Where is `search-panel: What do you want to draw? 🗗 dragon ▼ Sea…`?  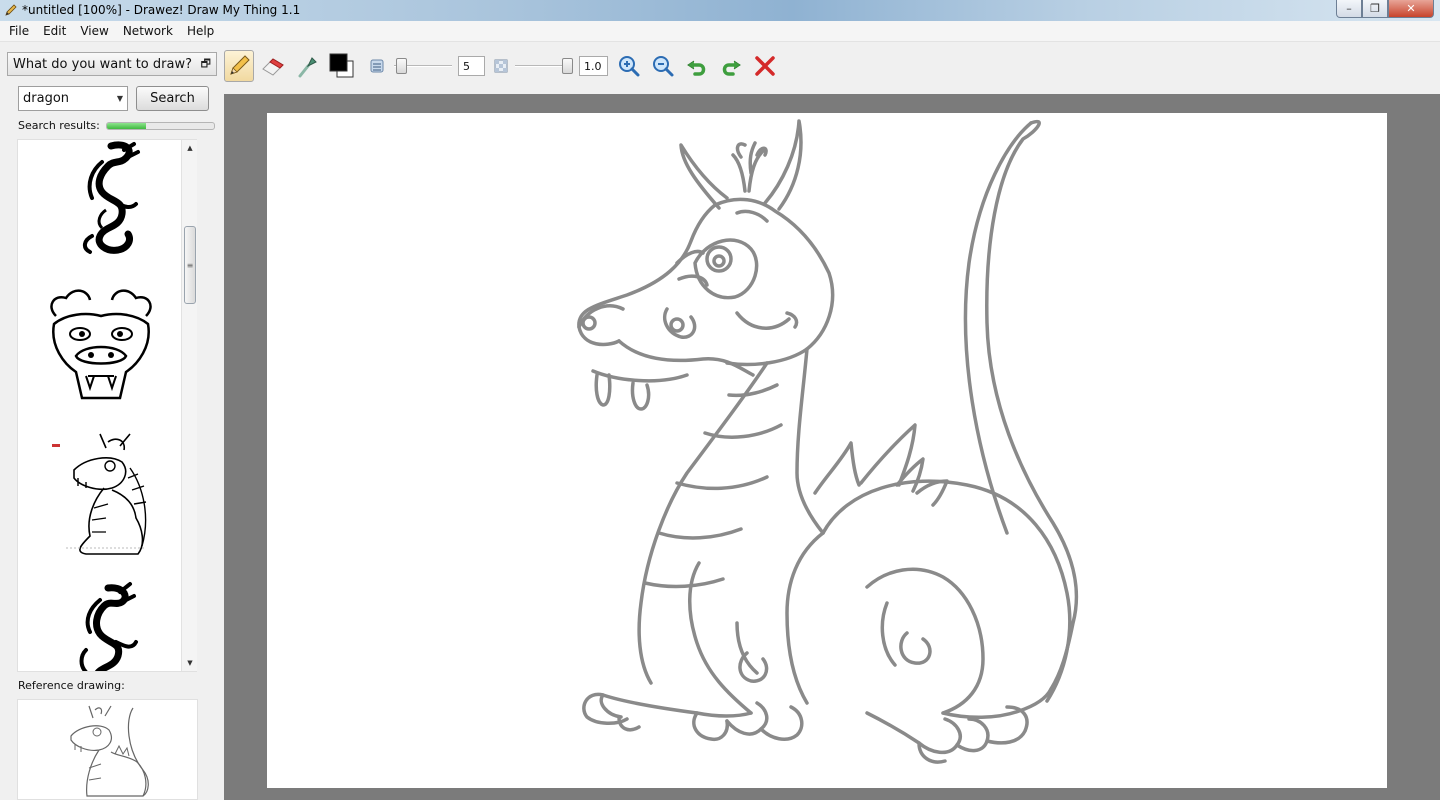
search-panel: What do you want to draw? 🗗 dragon ▼ Sea… is located at coordinates (112, 426).